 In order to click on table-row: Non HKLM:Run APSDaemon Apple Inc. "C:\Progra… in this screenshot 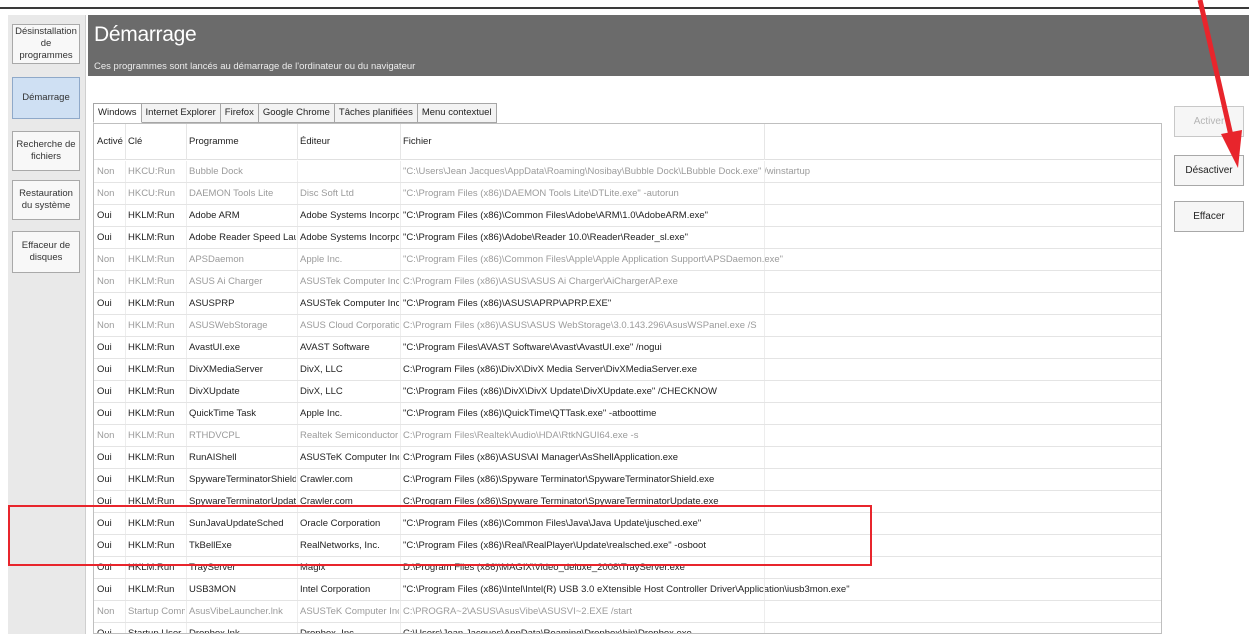, I will do `click(627, 260)`.